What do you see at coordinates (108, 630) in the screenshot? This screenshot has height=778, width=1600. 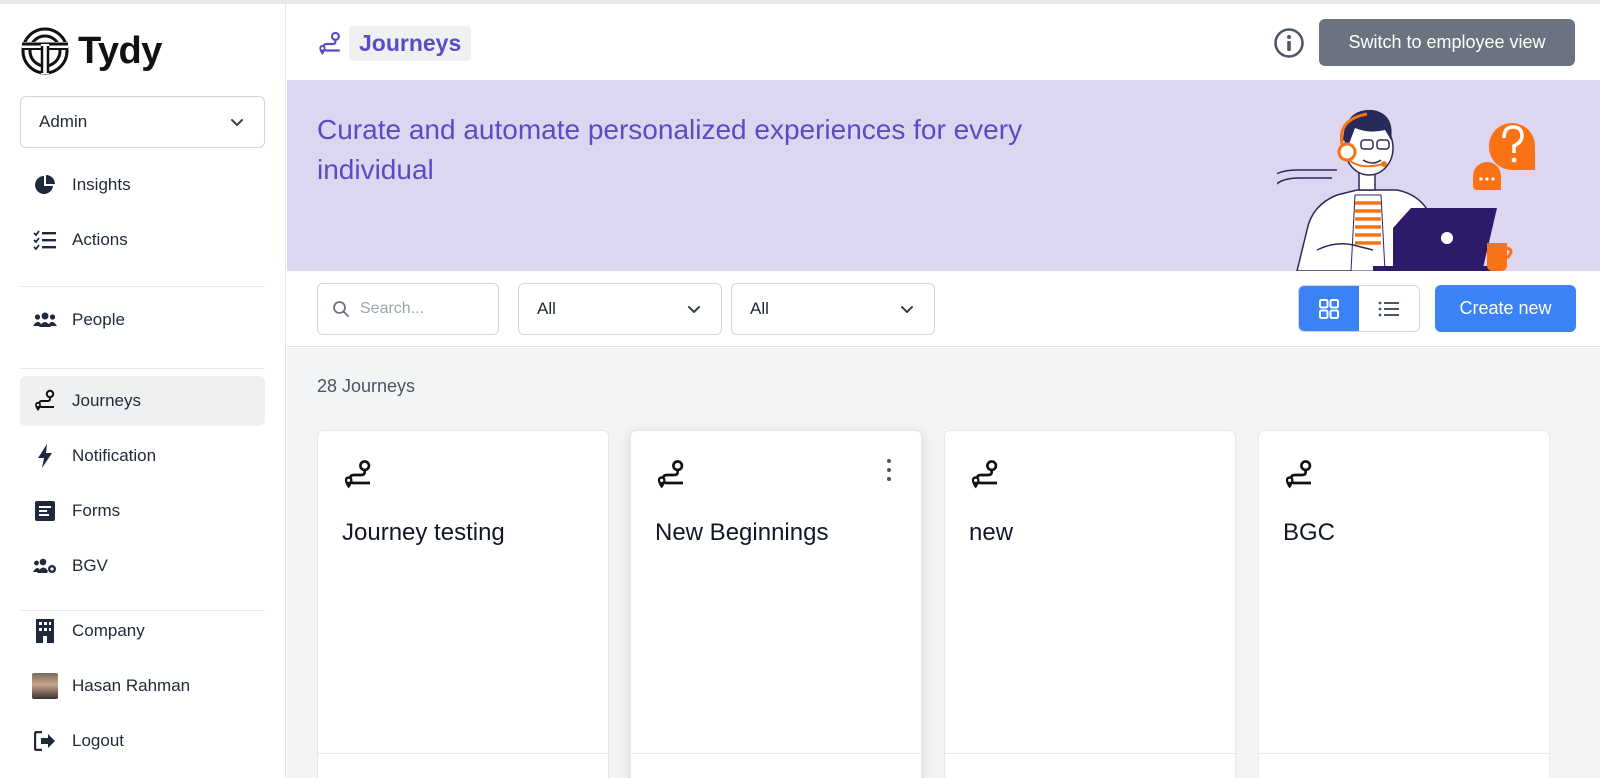 I see `sidebar-item-label: Company` at bounding box center [108, 630].